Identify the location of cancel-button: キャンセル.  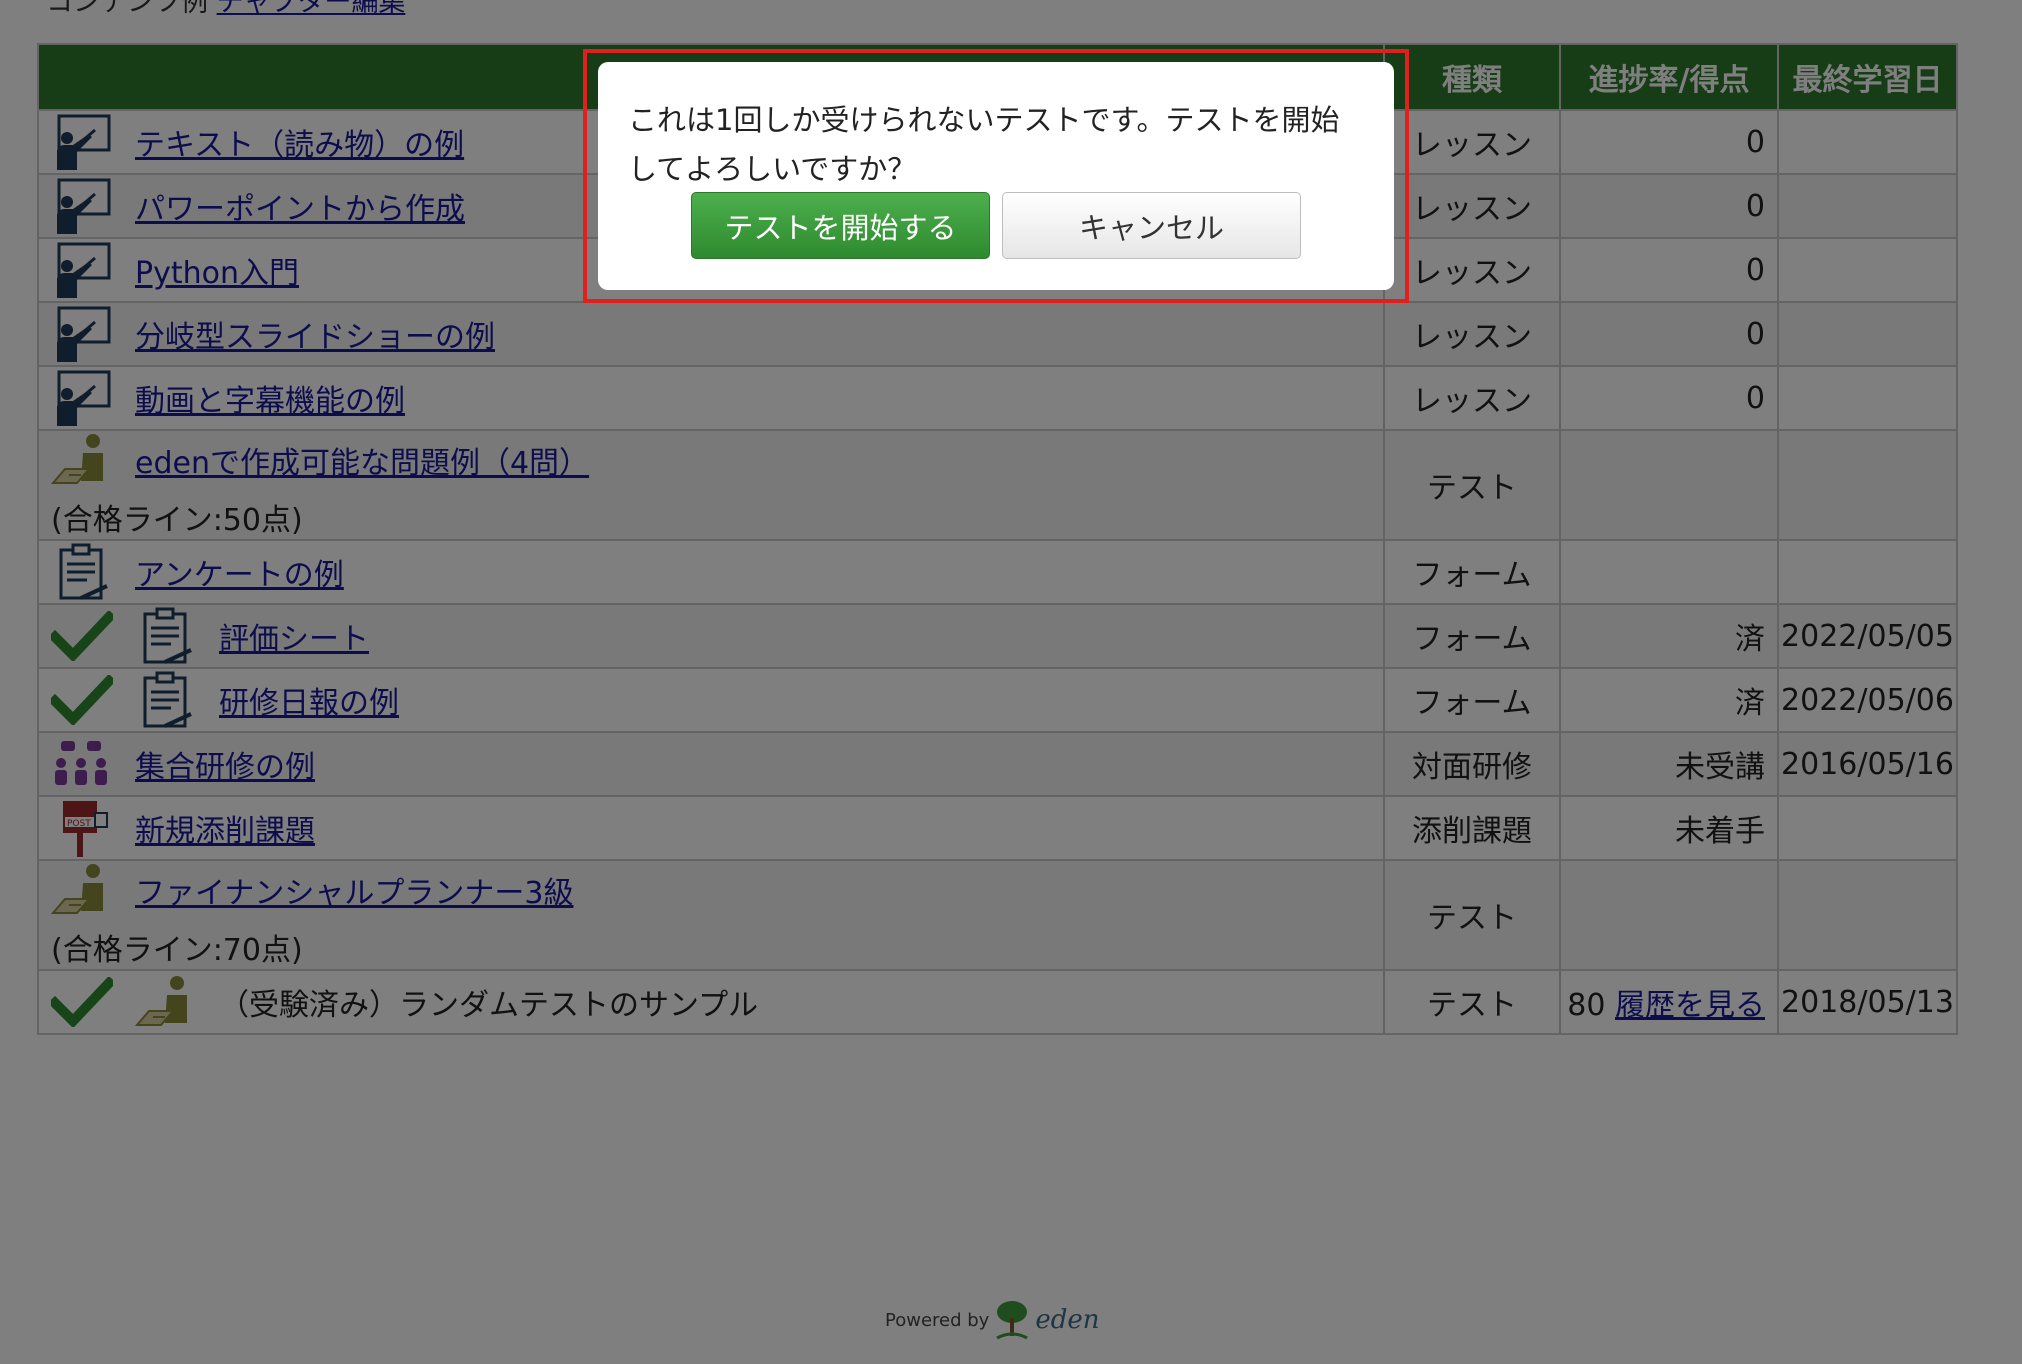
(1151, 225).